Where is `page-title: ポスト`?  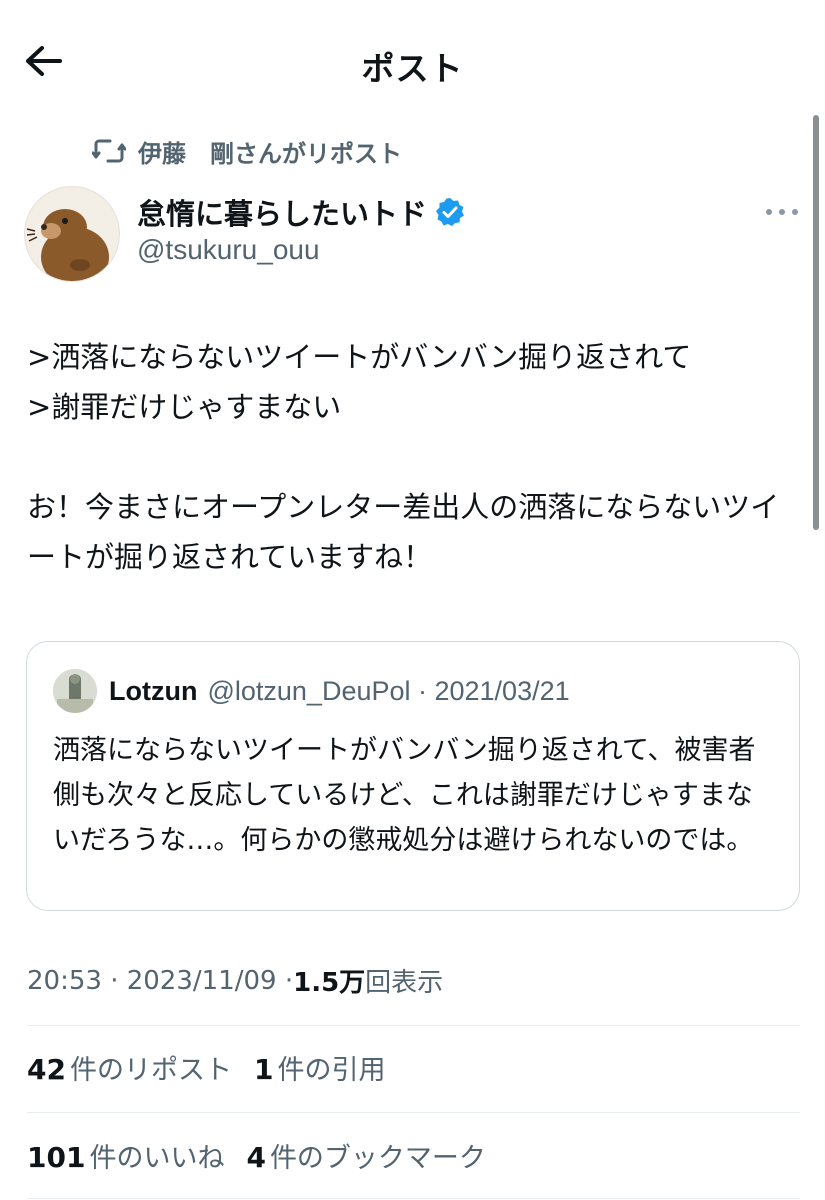 page-title: ポスト is located at coordinates (412, 68).